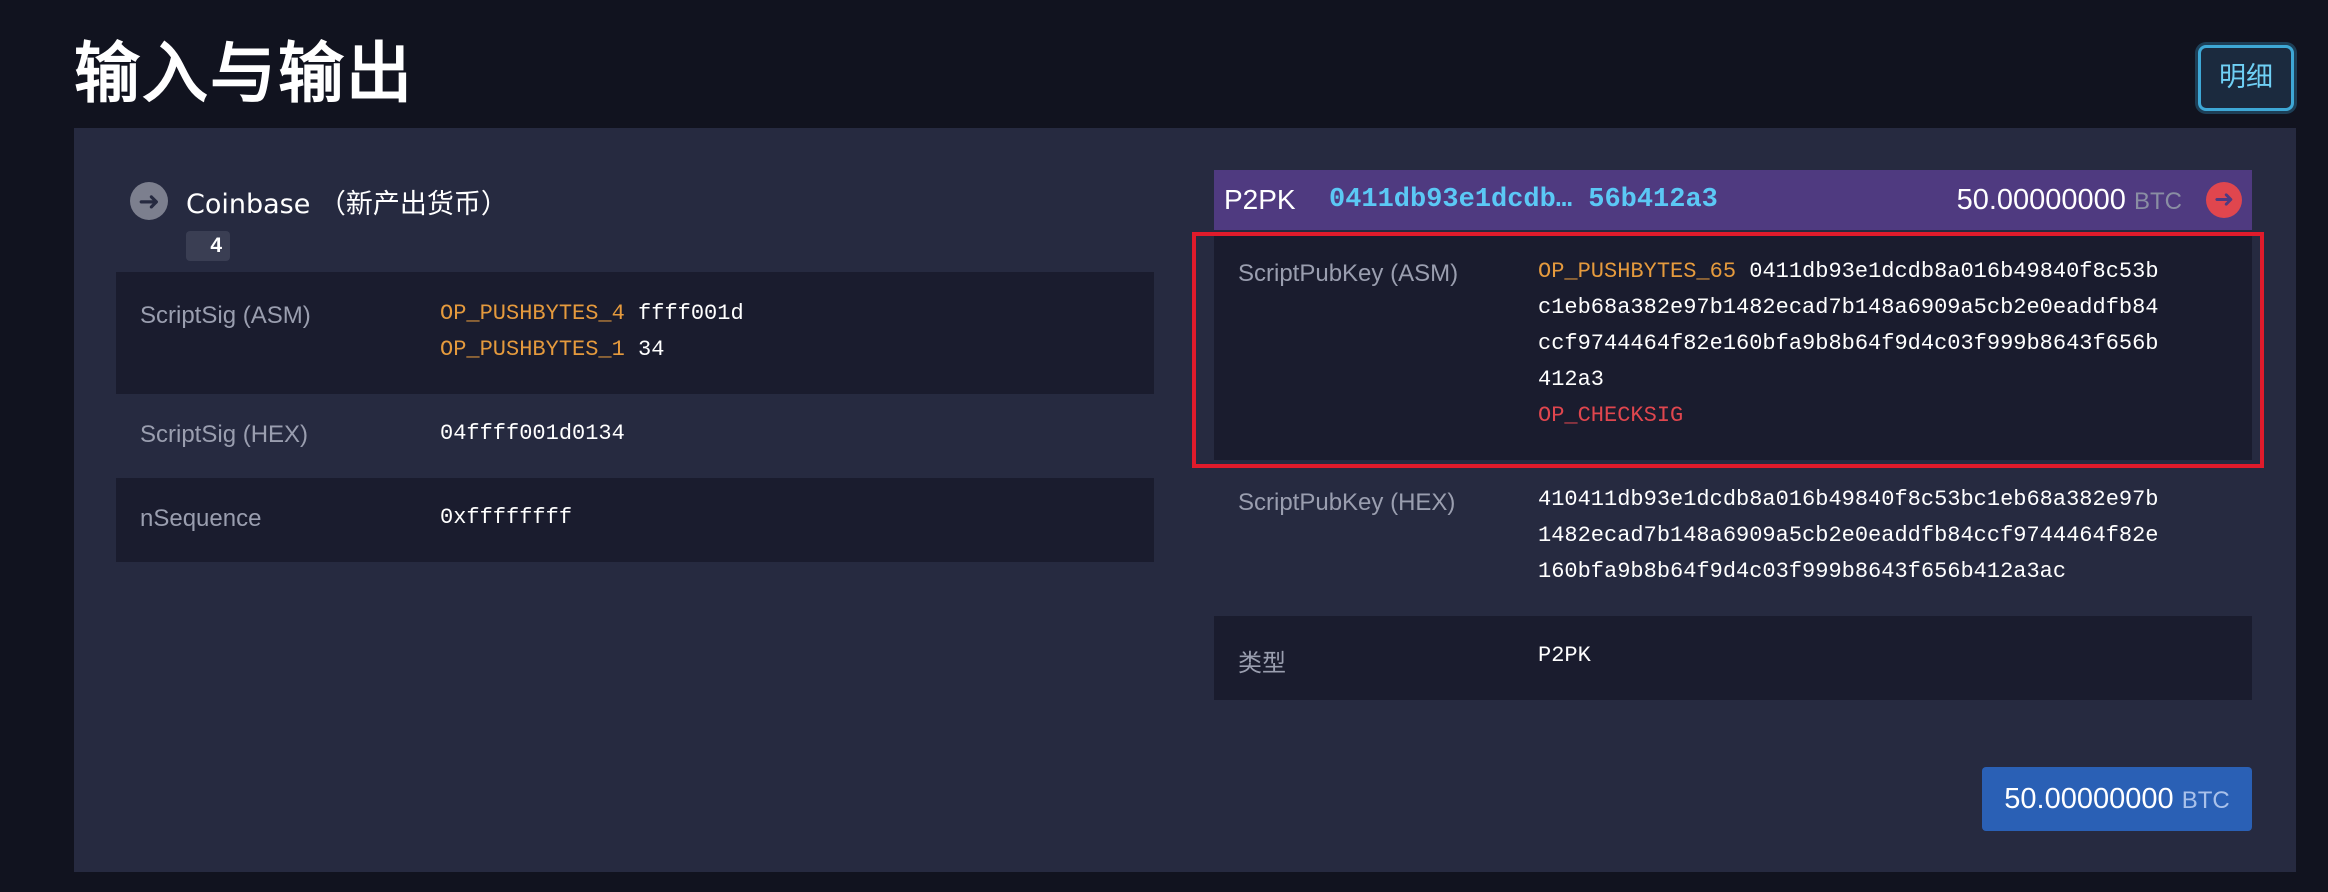 The width and height of the screenshot is (2328, 892). Describe the element at coordinates (1523, 200) in the screenshot. I see `output-address-link: 0411db93e1dcdb… 56b412a3` at that location.